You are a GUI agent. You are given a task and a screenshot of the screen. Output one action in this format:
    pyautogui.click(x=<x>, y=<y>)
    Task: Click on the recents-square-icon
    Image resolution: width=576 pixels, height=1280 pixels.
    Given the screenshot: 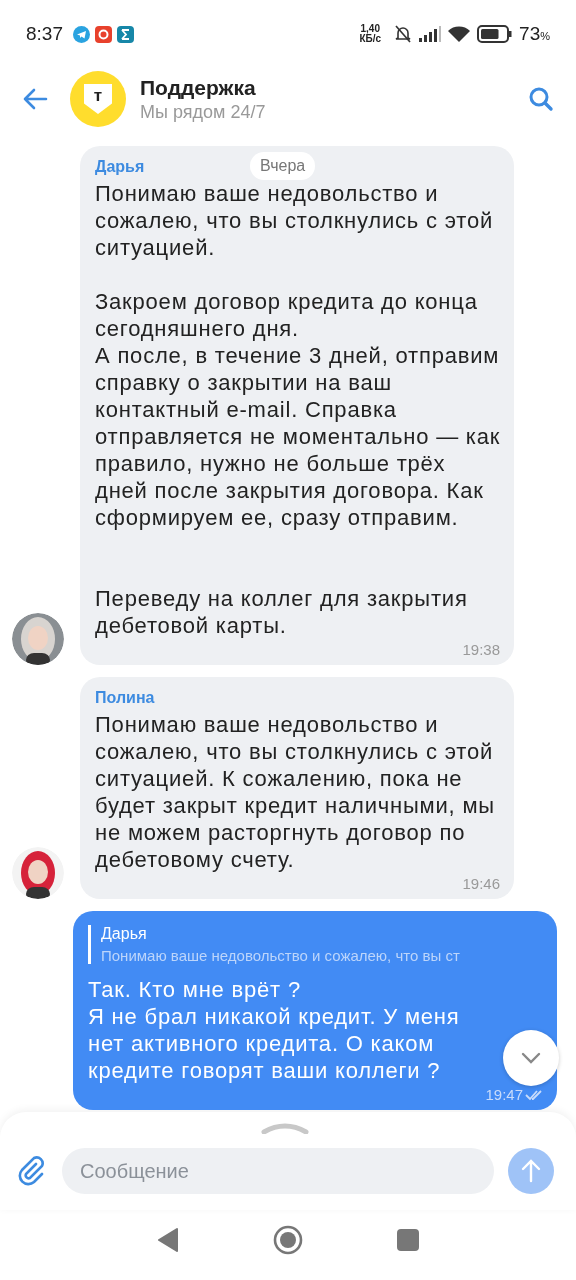 What is the action you would take?
    pyautogui.click(x=408, y=1240)
    